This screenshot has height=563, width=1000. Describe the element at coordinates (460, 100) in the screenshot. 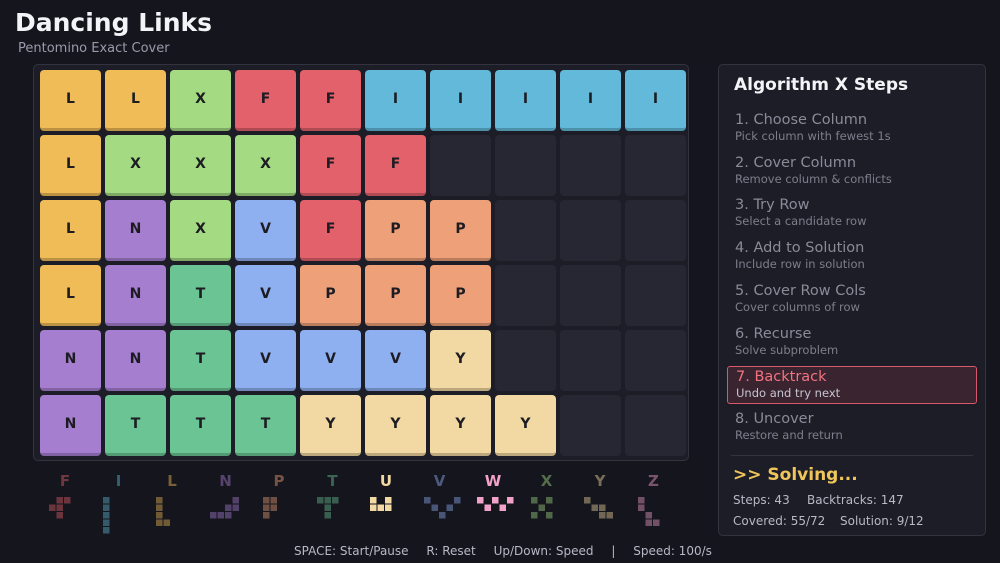

I see `board-cell-i: I` at that location.